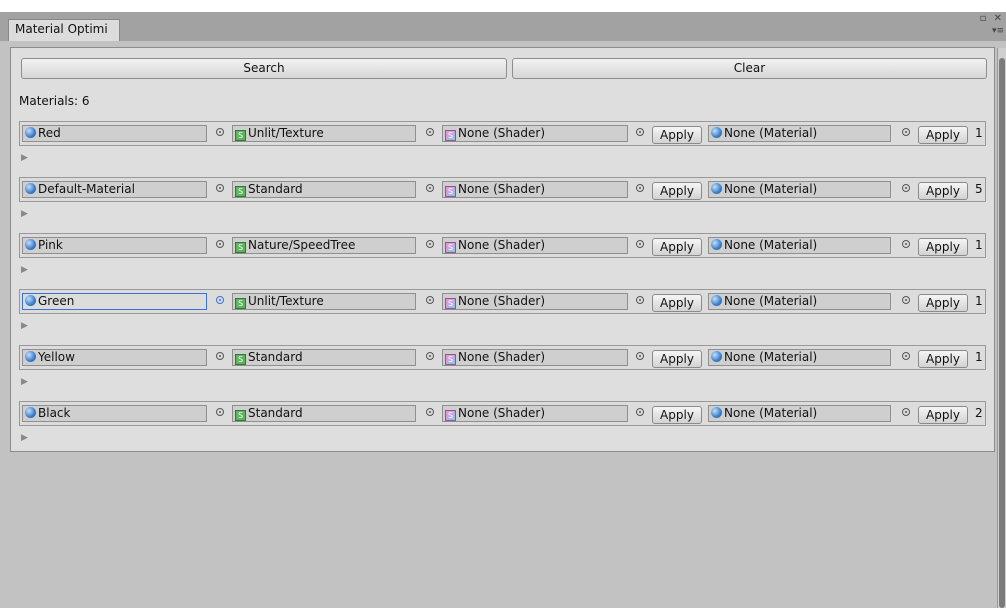 The width and height of the screenshot is (1006, 608). What do you see at coordinates (979, 189) in the screenshot?
I see `usage-count: 5` at bounding box center [979, 189].